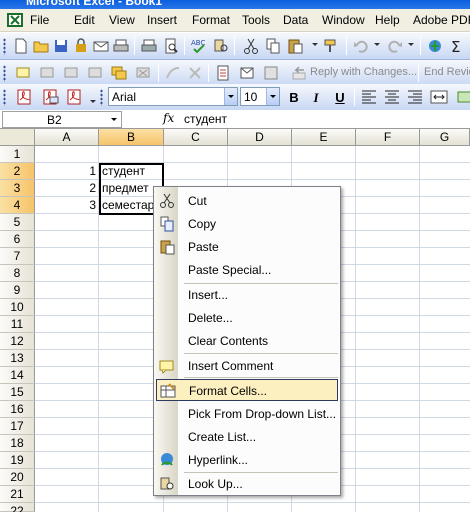  What do you see at coordinates (324, 137) in the screenshot?
I see `column-header-e: E` at bounding box center [324, 137].